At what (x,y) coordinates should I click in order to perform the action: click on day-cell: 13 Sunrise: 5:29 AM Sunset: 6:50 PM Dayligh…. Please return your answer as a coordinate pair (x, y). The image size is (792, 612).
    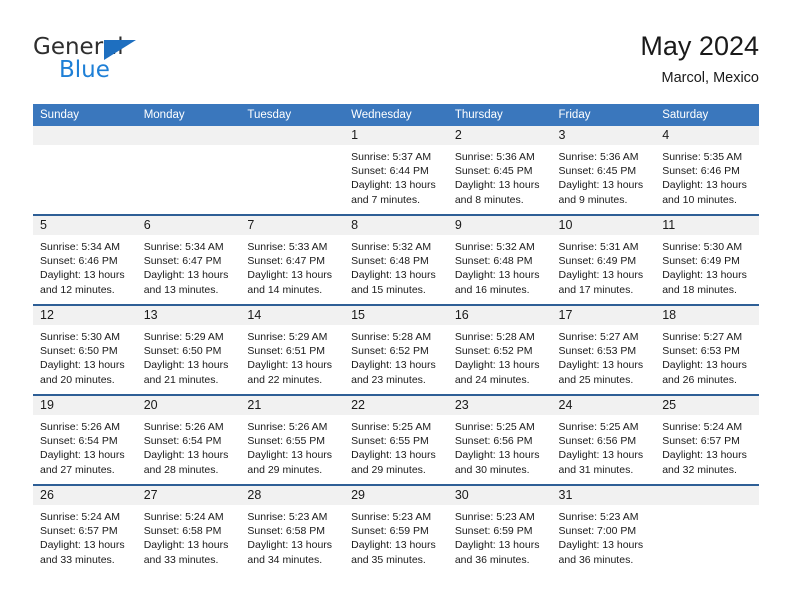
    Looking at the image, I should click on (188, 349).